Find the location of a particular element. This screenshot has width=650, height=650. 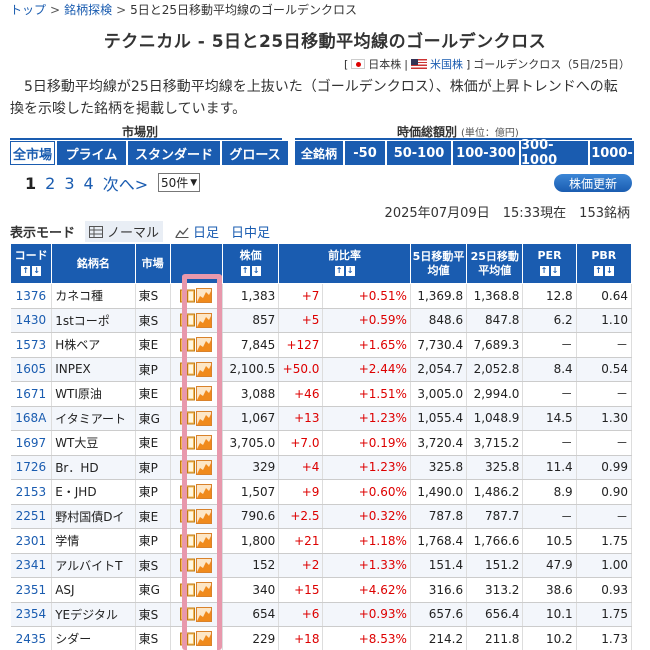

stock-name: YEデジタル is located at coordinates (93, 614).